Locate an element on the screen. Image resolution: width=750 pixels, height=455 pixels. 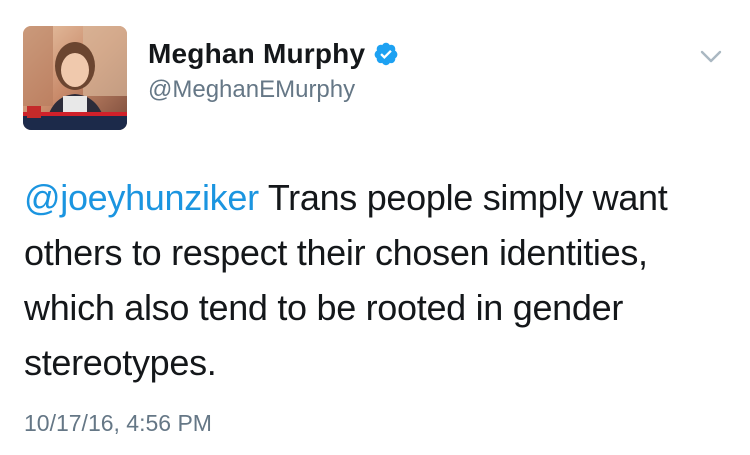
verified-badge-icon is located at coordinates (386, 54).